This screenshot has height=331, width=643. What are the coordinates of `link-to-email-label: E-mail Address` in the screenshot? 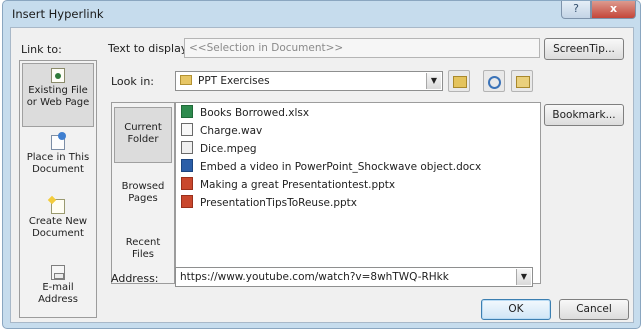 It's located at (58, 293).